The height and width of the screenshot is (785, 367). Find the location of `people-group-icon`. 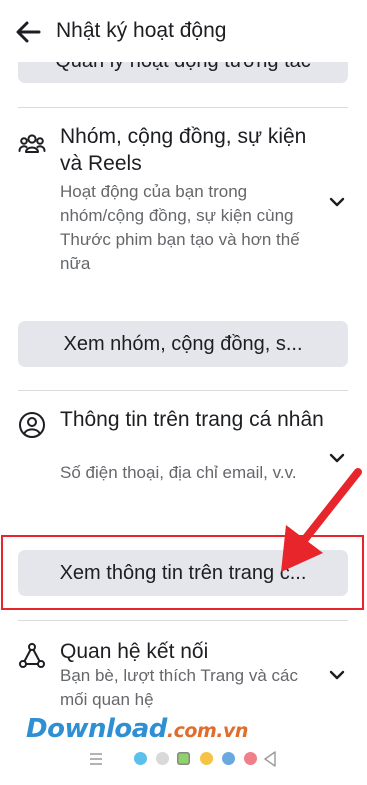

people-group-icon is located at coordinates (32, 143).